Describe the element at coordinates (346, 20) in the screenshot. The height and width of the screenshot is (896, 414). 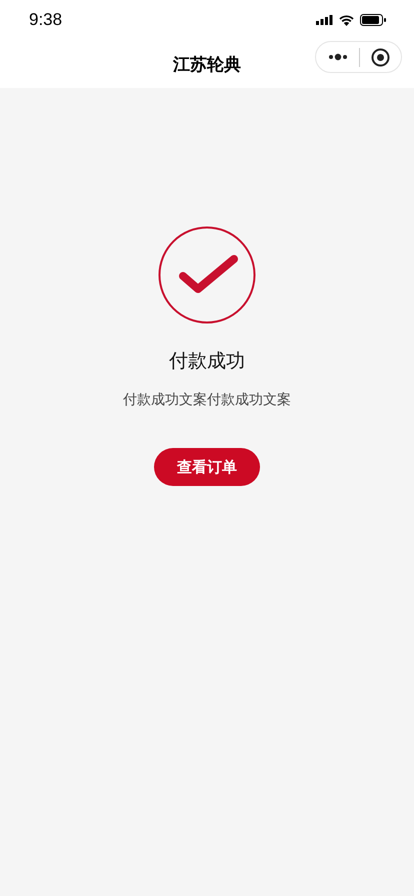
I see `wifi-icon` at that location.